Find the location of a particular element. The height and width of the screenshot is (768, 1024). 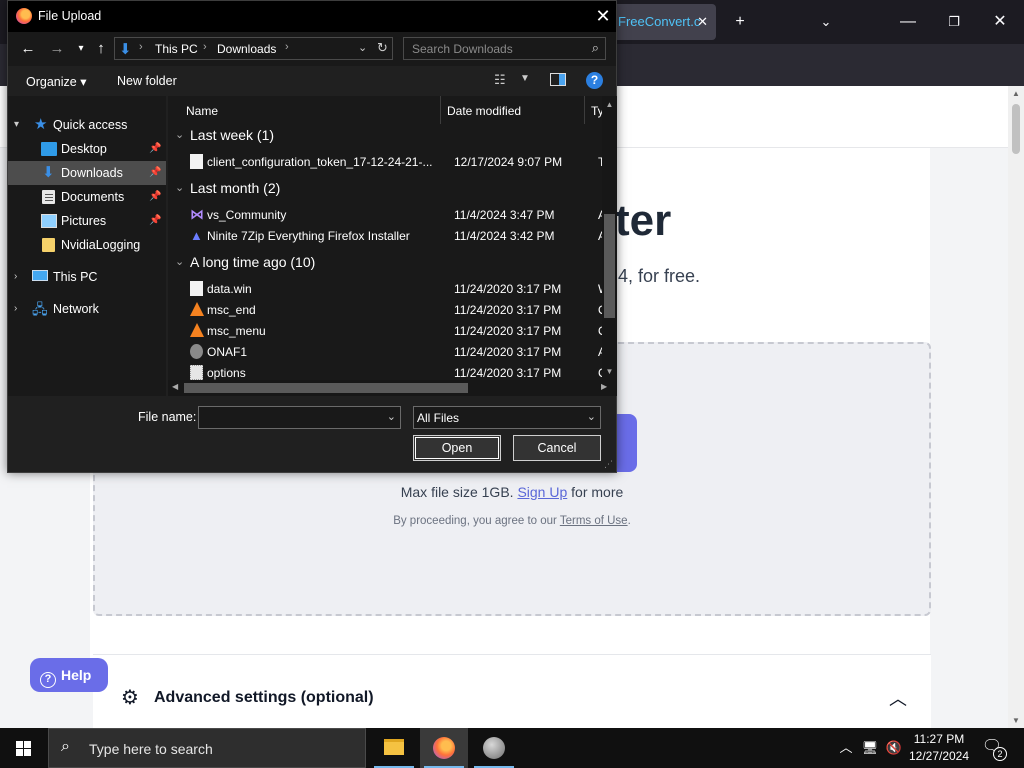

file-name-combobox: ⌄ is located at coordinates (299, 417).